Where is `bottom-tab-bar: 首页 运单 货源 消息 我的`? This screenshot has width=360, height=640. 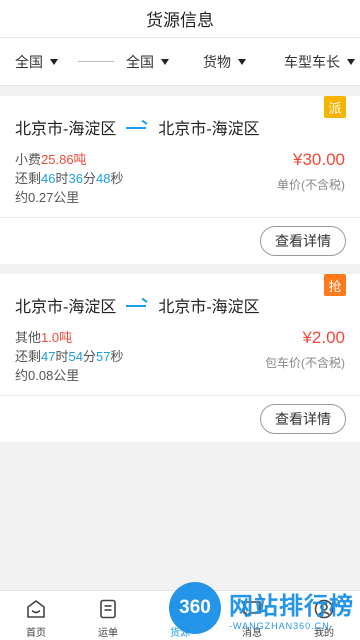
bottom-tab-bar: 首页 运单 货源 消息 我的 is located at coordinates (180, 615).